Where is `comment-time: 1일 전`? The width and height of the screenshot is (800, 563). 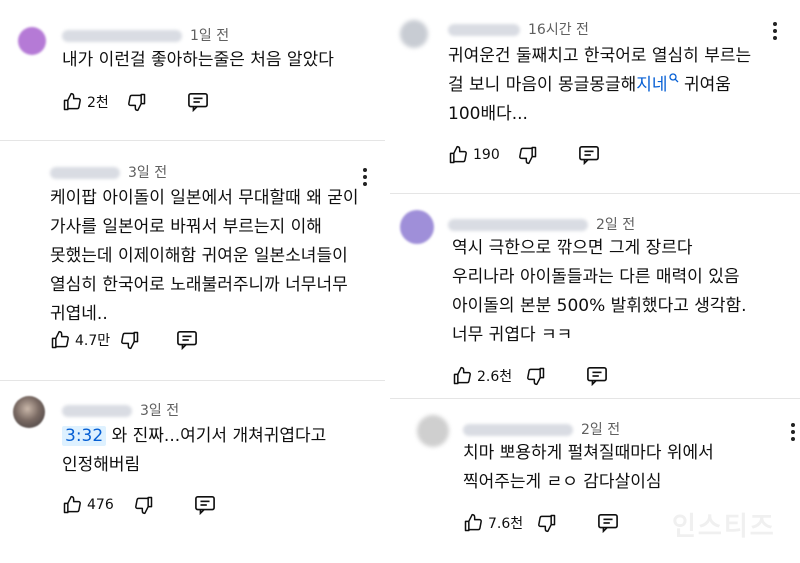 comment-time: 1일 전 is located at coordinates (210, 36).